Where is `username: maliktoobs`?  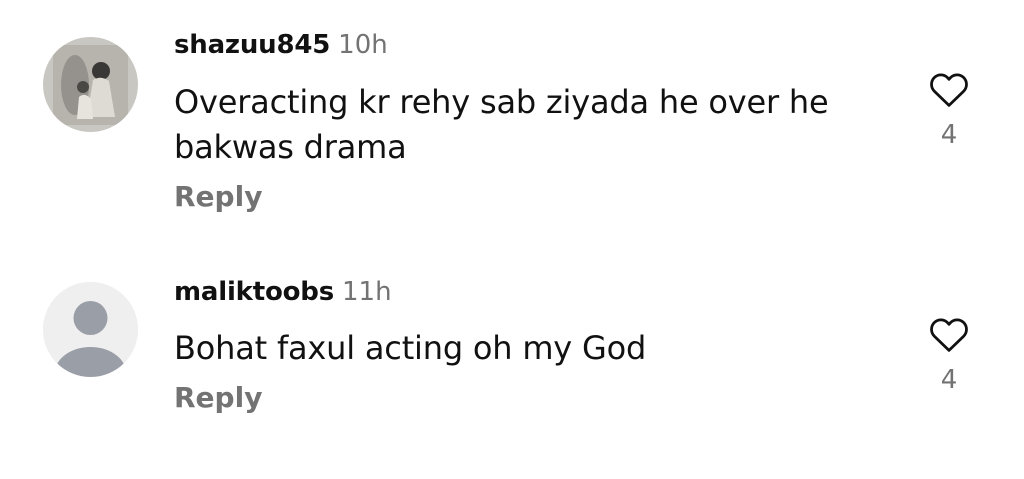 username: maliktoobs is located at coordinates (254, 292).